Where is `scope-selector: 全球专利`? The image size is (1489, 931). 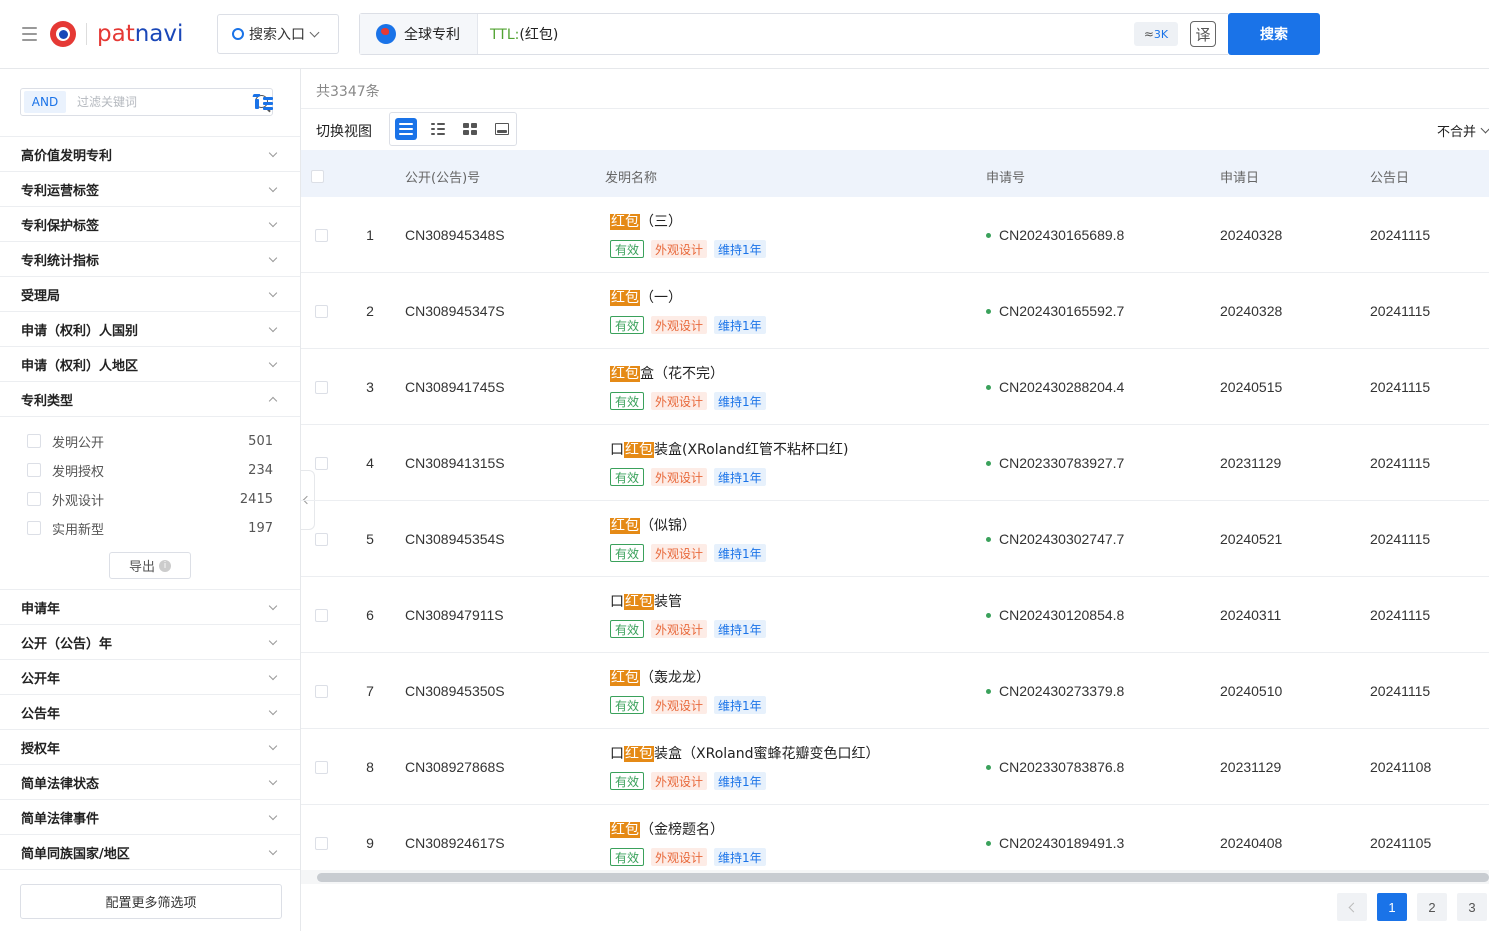
scope-selector: 全球专利 is located at coordinates (419, 34).